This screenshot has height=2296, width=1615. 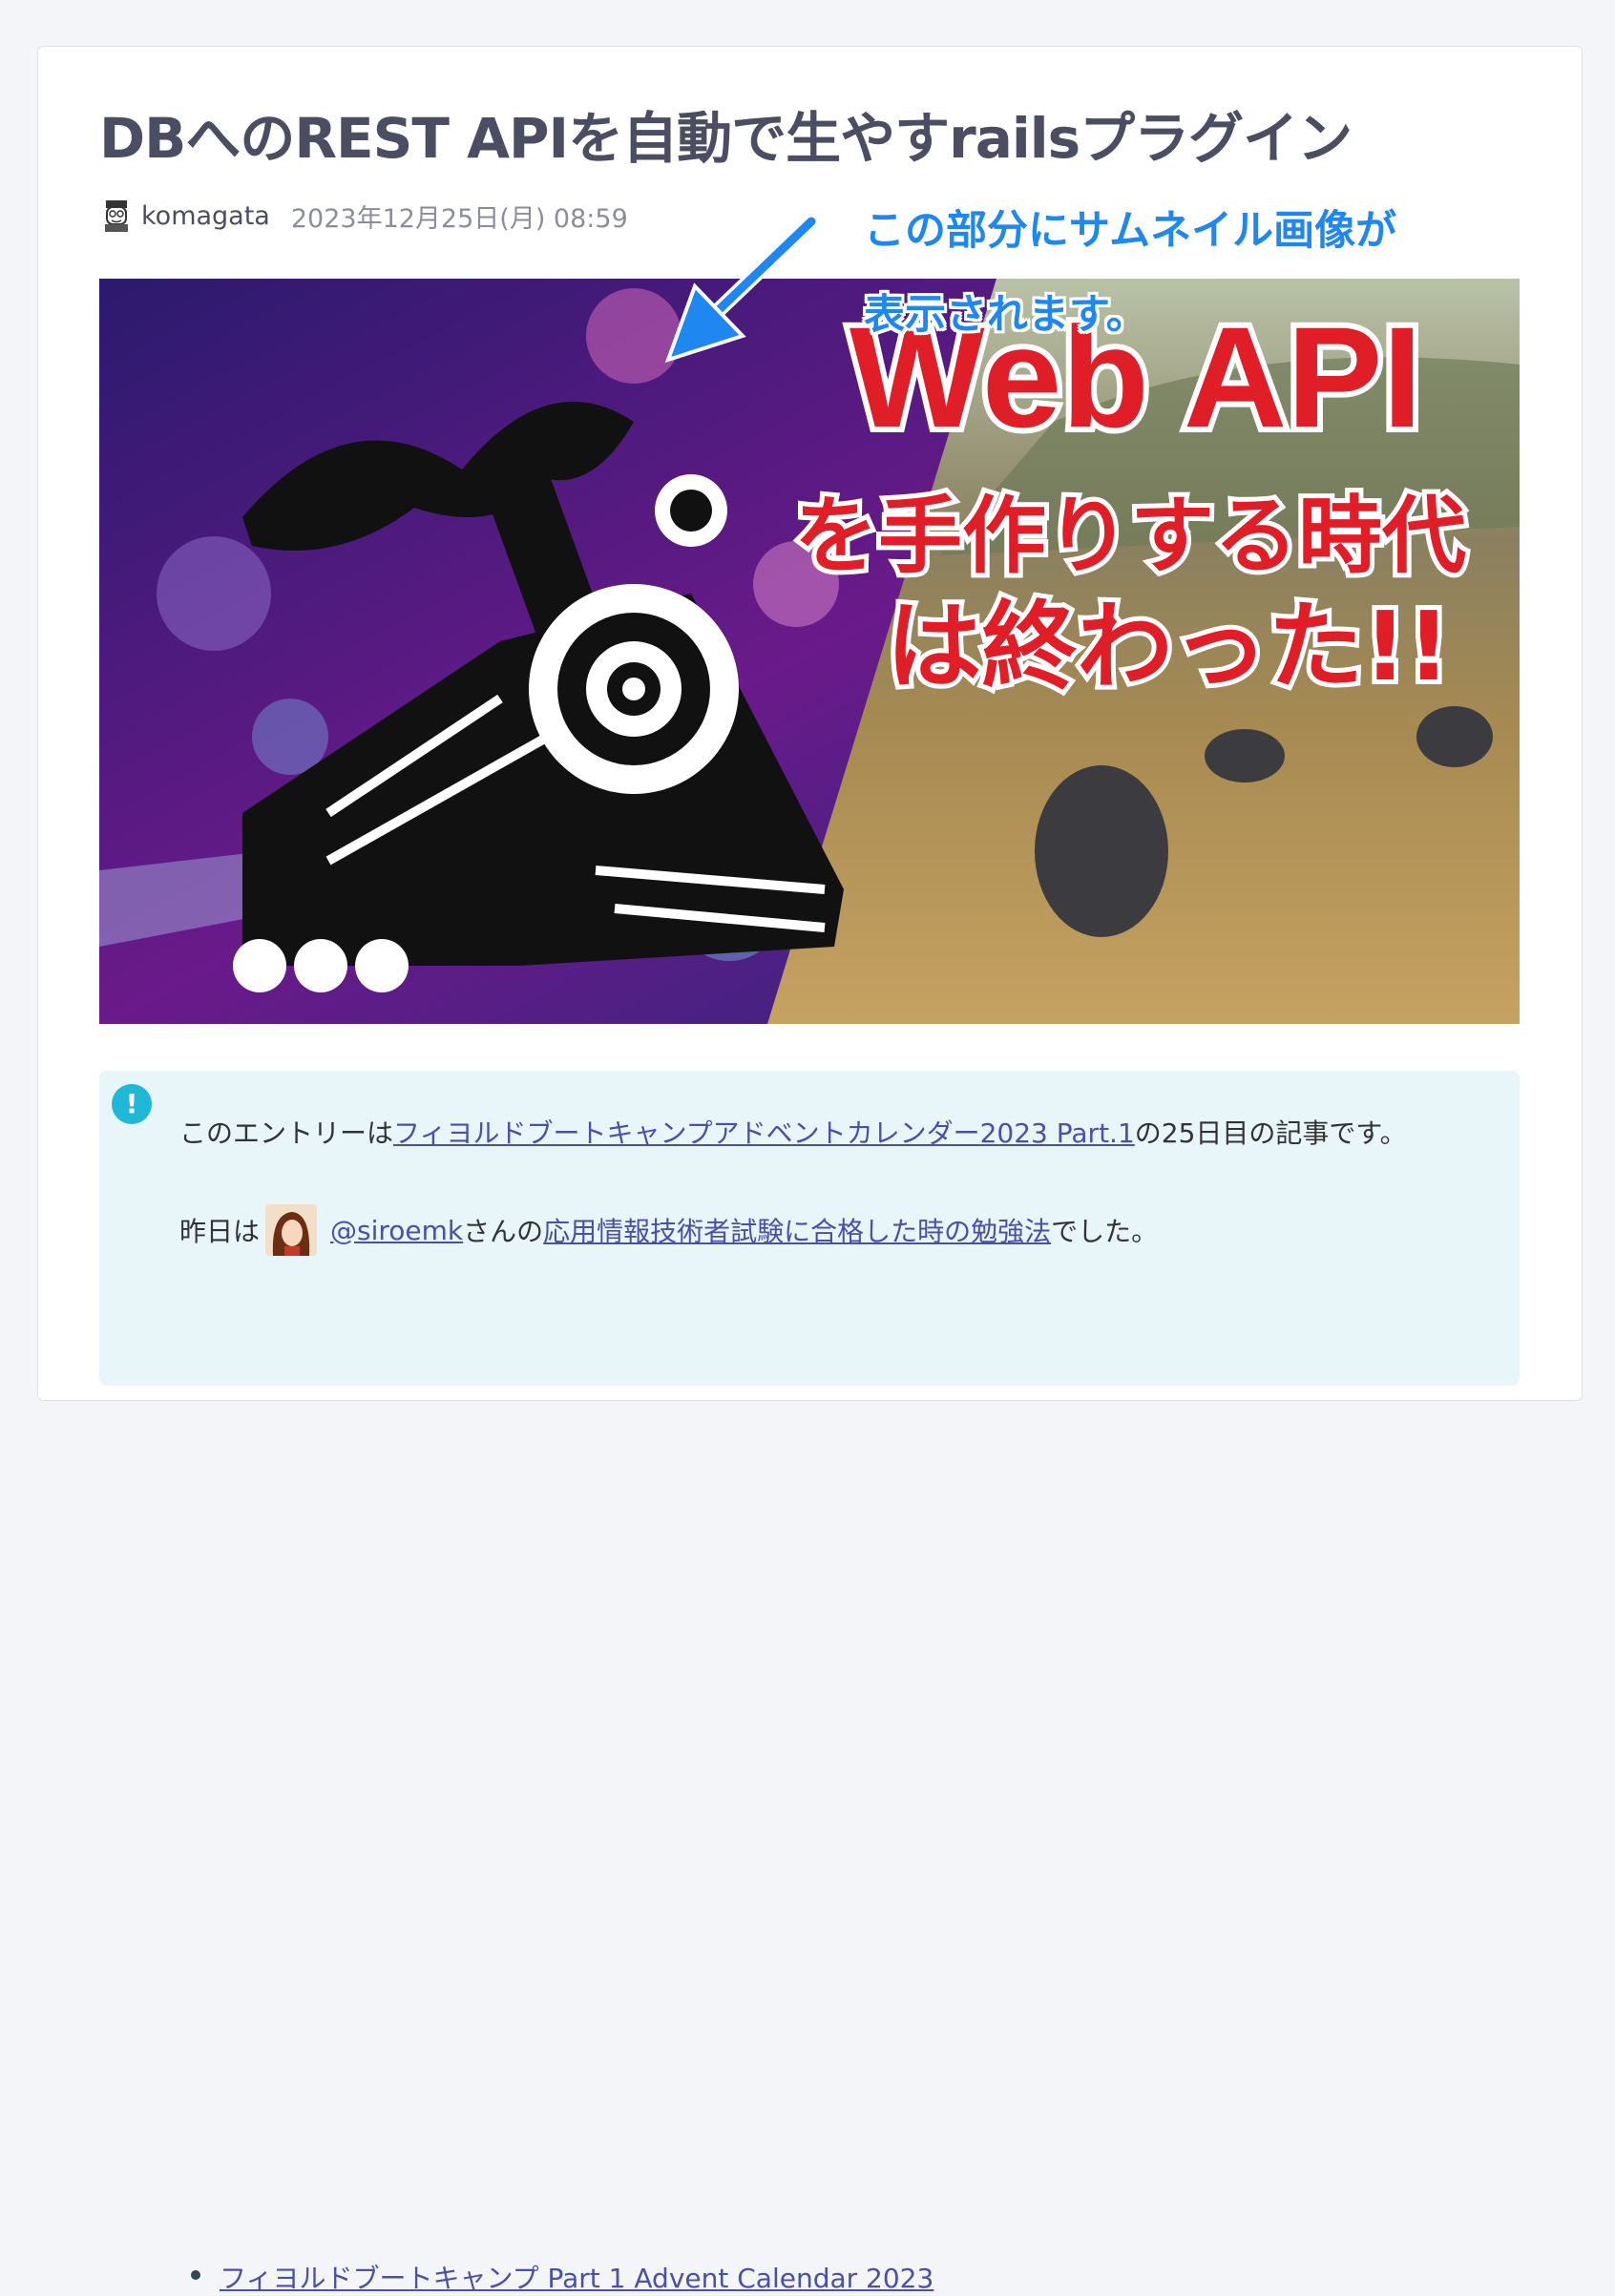 What do you see at coordinates (1168, 646) in the screenshot?
I see `thumbnail-line3: は終わった!!` at bounding box center [1168, 646].